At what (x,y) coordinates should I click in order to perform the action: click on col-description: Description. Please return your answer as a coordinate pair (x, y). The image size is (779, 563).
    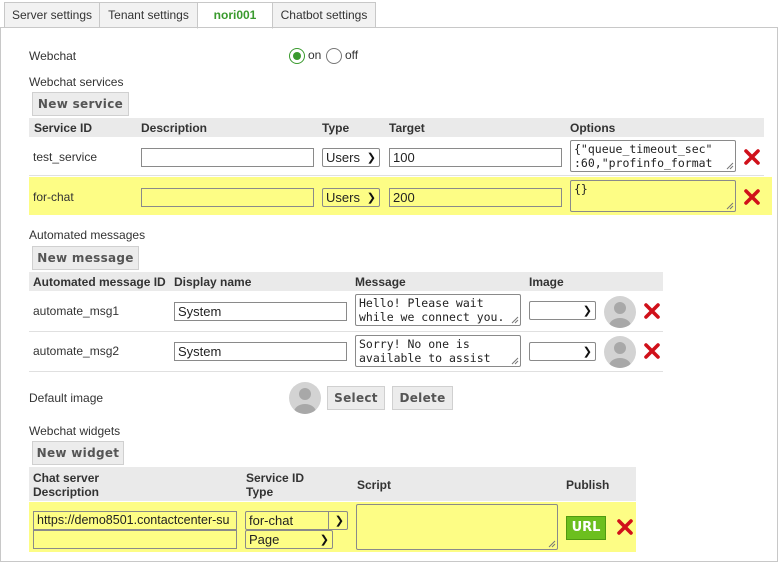
    Looking at the image, I should click on (174, 128).